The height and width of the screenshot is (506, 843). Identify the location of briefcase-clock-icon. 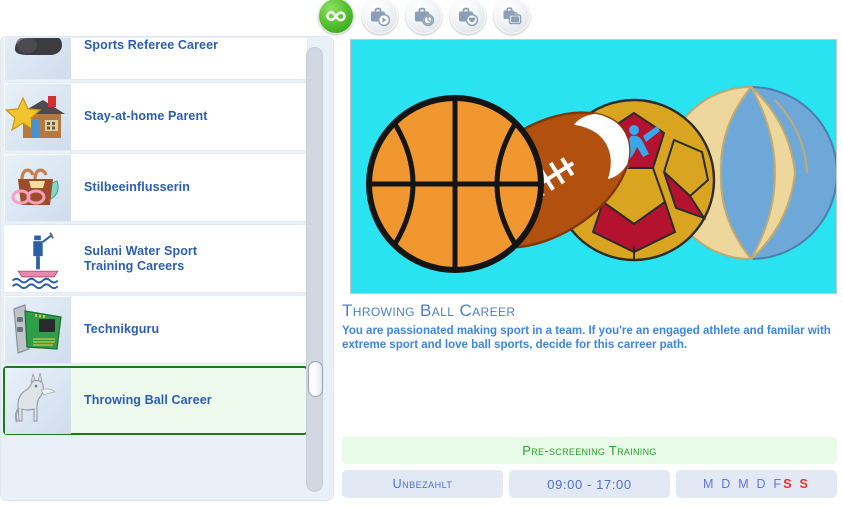
(424, 16).